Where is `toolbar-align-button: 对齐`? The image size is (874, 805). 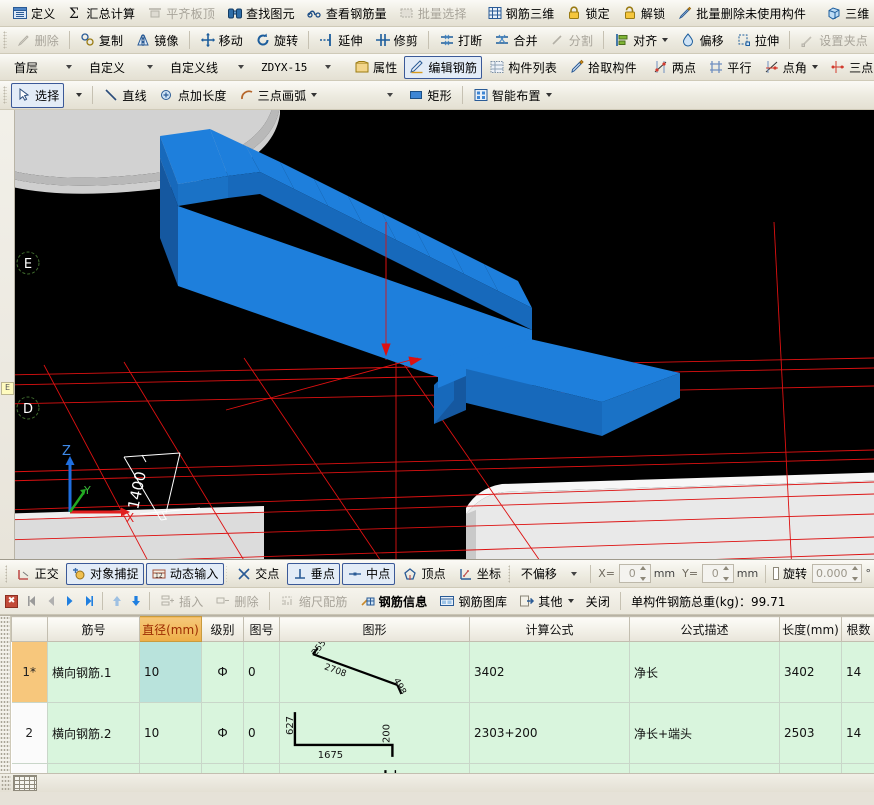 toolbar-align-button: 对齐 is located at coordinates (641, 40).